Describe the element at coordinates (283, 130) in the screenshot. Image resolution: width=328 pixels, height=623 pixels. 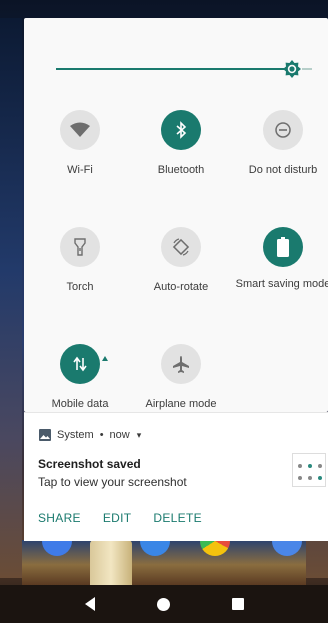
I see `do-not-disturb-icon` at that location.